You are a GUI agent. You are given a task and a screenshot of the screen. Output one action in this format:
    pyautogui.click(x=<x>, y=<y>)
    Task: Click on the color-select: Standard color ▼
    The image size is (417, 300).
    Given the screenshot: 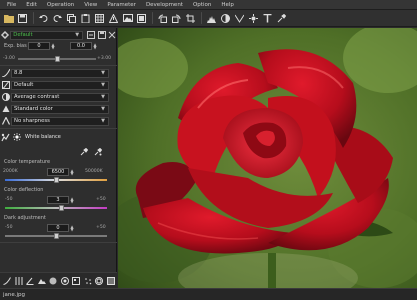 What is the action you would take?
    pyautogui.click(x=60, y=109)
    